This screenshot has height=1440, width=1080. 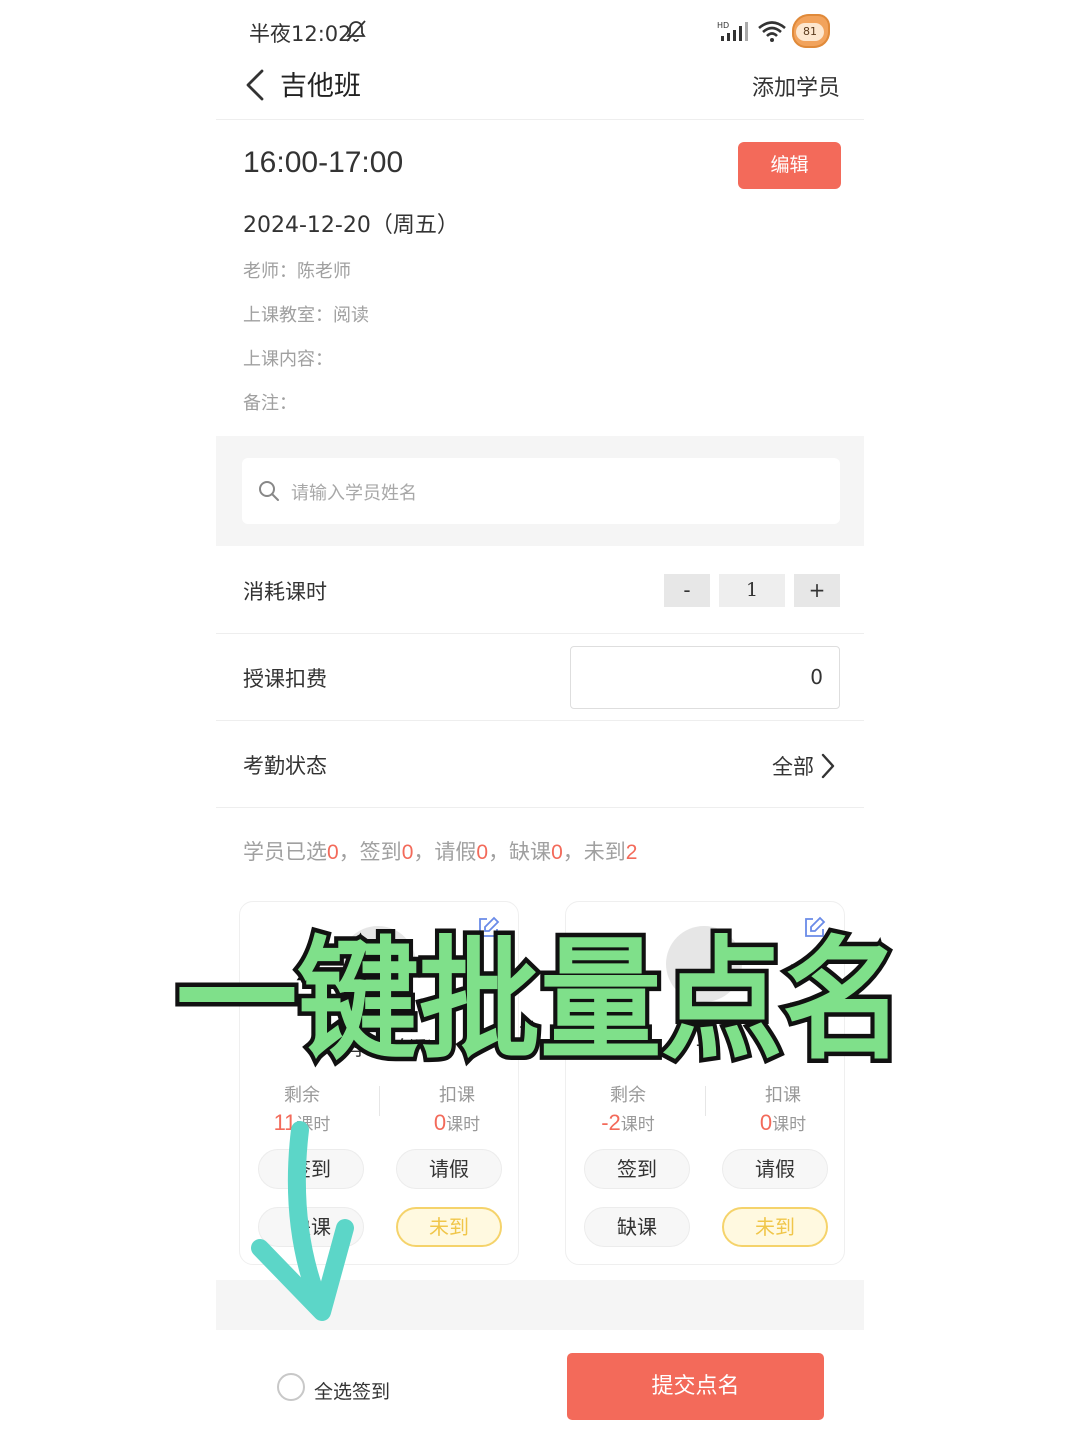 I want to click on search-icon, so click(x=269, y=491).